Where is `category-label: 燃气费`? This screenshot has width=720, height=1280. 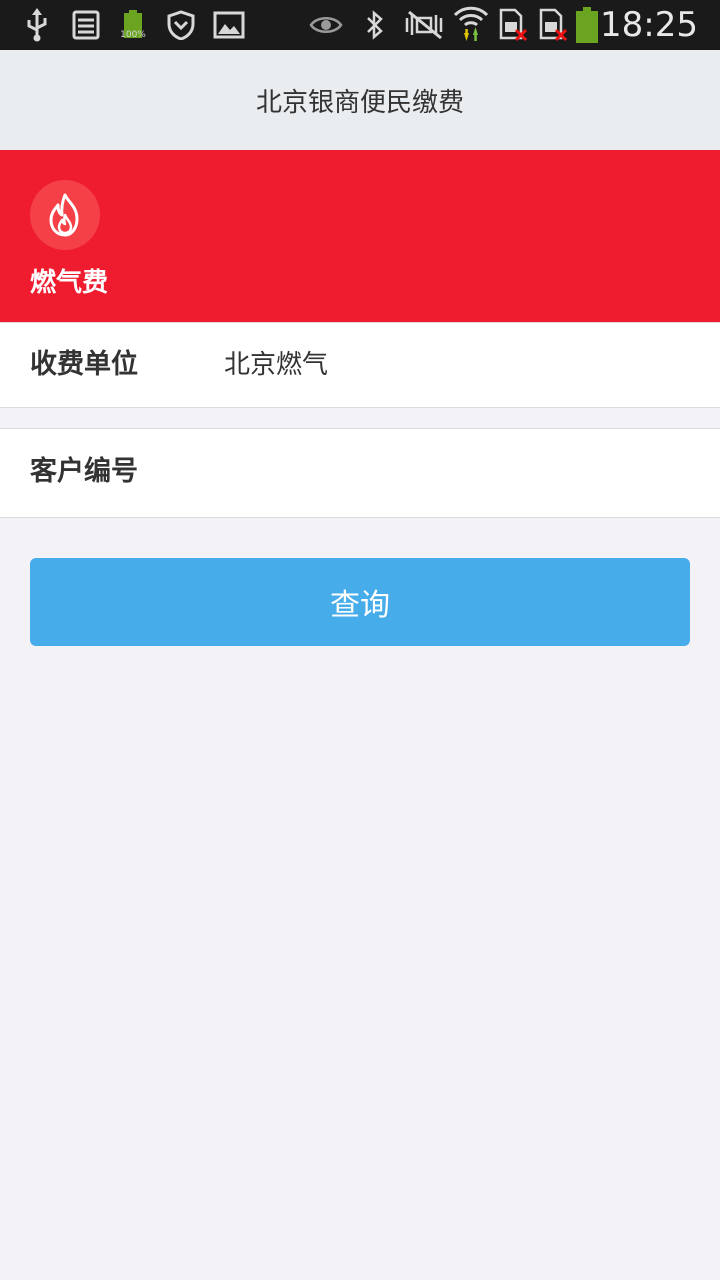 category-label: 燃气费 is located at coordinates (69, 283).